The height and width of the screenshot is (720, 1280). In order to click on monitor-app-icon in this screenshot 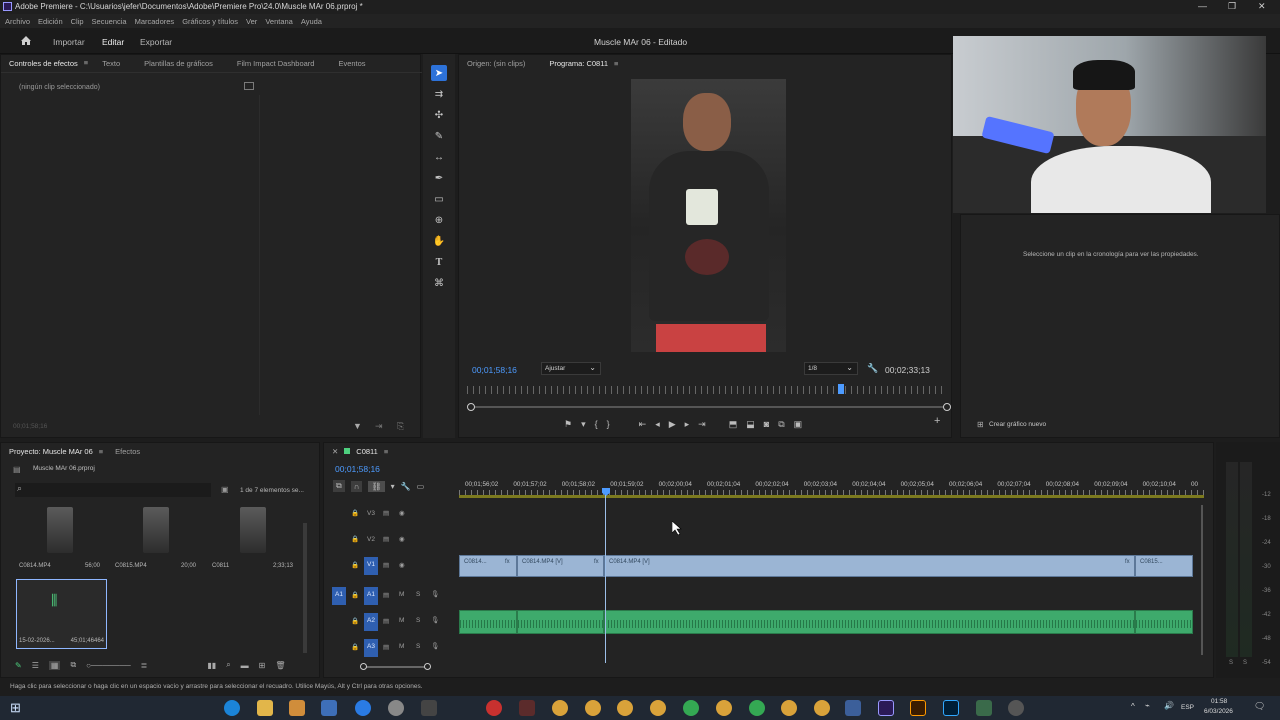, I will do `click(853, 708)`.